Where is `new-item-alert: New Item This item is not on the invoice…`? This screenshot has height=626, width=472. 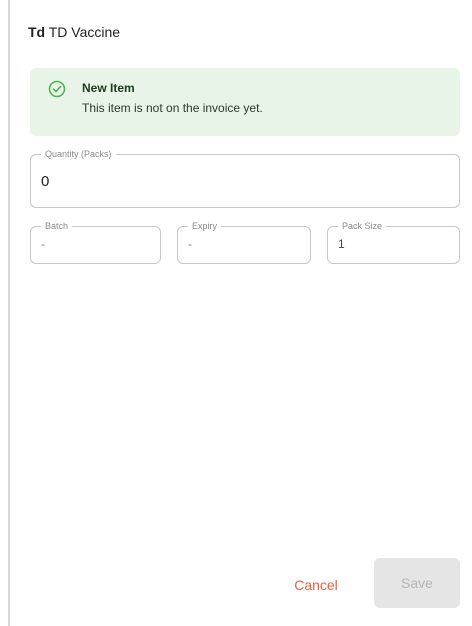
new-item-alert: New Item This item is not on the invoice… is located at coordinates (245, 102).